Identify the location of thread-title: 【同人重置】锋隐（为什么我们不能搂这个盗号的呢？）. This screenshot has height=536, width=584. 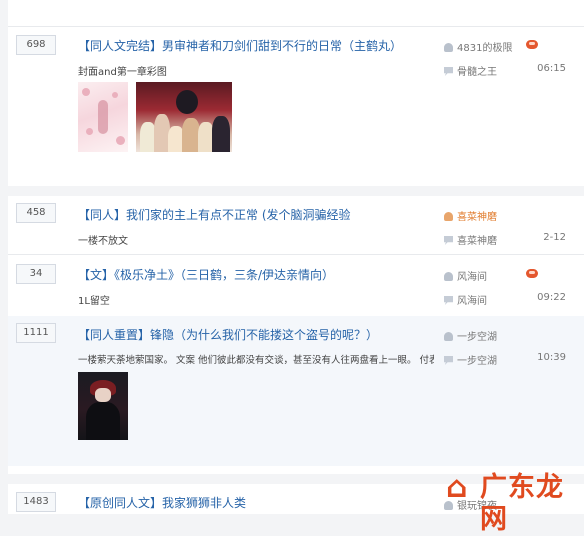
(228, 334).